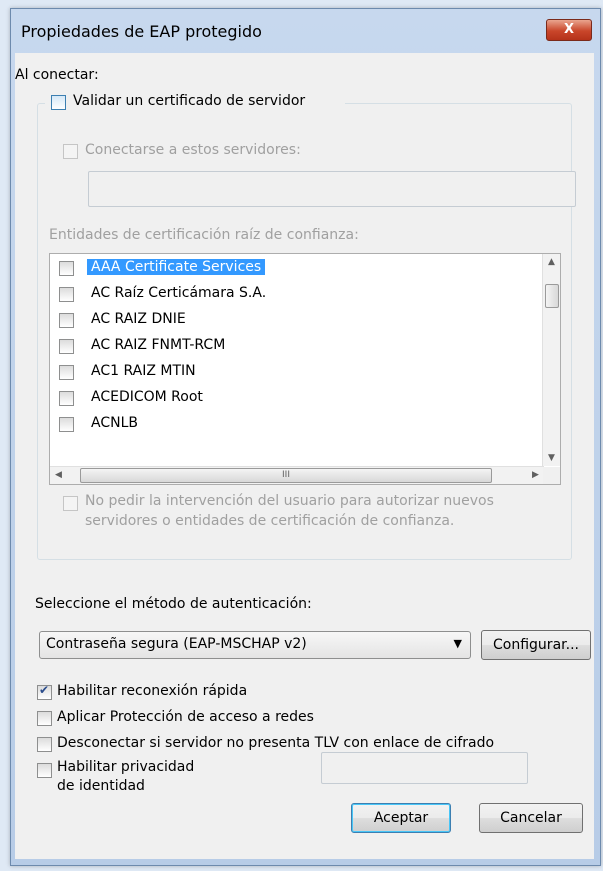 Image resolution: width=603 pixels, height=871 pixels. Describe the element at coordinates (147, 397) in the screenshot. I see `list-item-label: ACEDICOM Root` at that location.